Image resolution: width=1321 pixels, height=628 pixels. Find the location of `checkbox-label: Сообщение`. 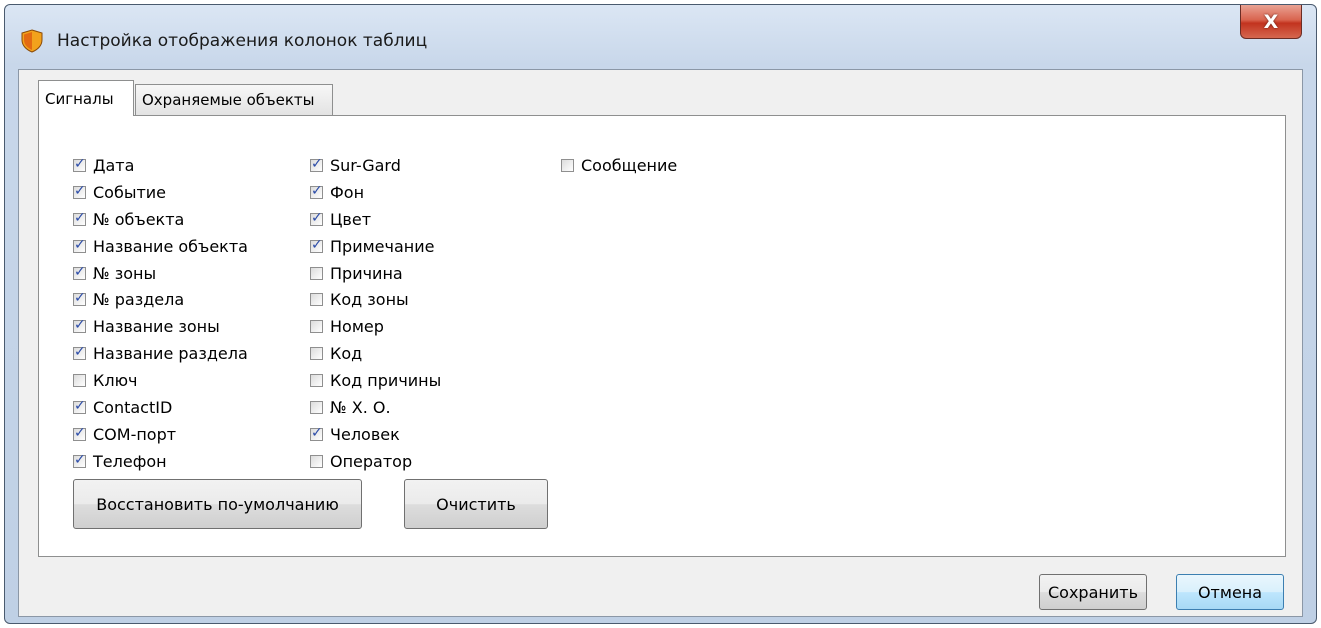

checkbox-label: Сообщение is located at coordinates (629, 165).